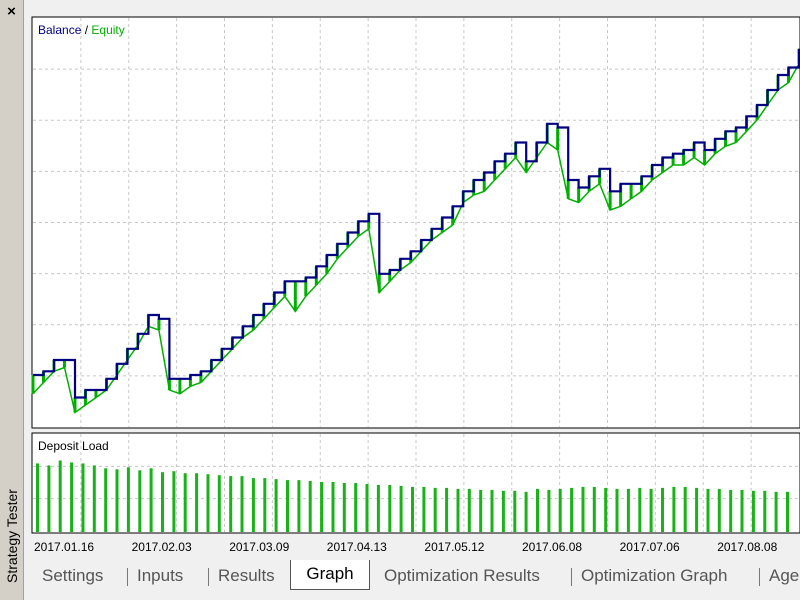  What do you see at coordinates (107, 30) in the screenshot?
I see `legend-equity: Equity` at bounding box center [107, 30].